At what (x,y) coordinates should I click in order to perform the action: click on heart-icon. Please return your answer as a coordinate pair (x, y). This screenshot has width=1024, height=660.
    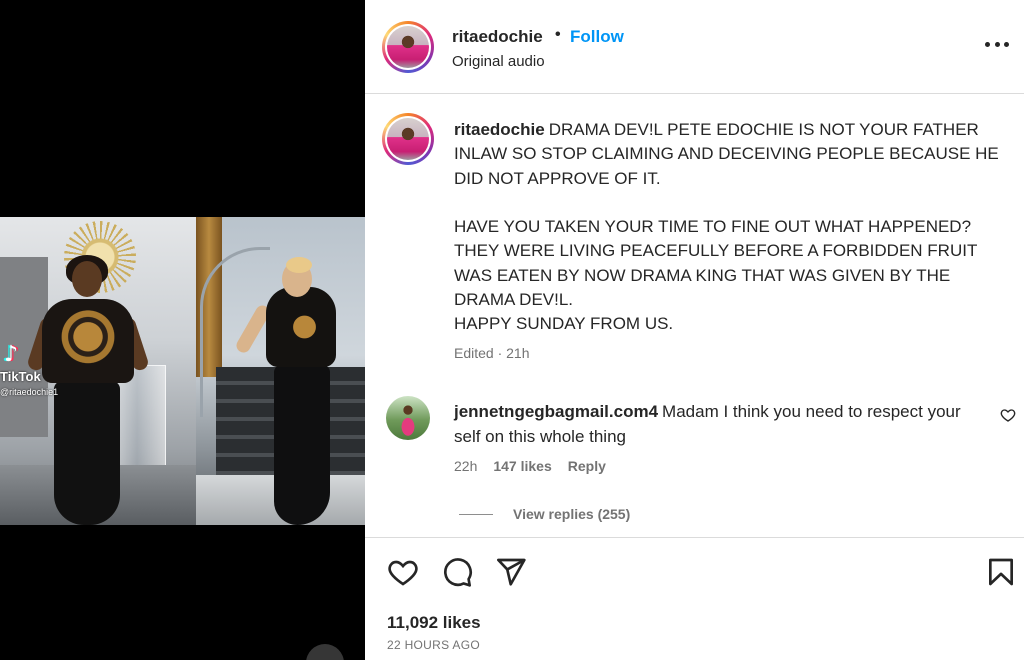
    Looking at the image, I should click on (403, 572).